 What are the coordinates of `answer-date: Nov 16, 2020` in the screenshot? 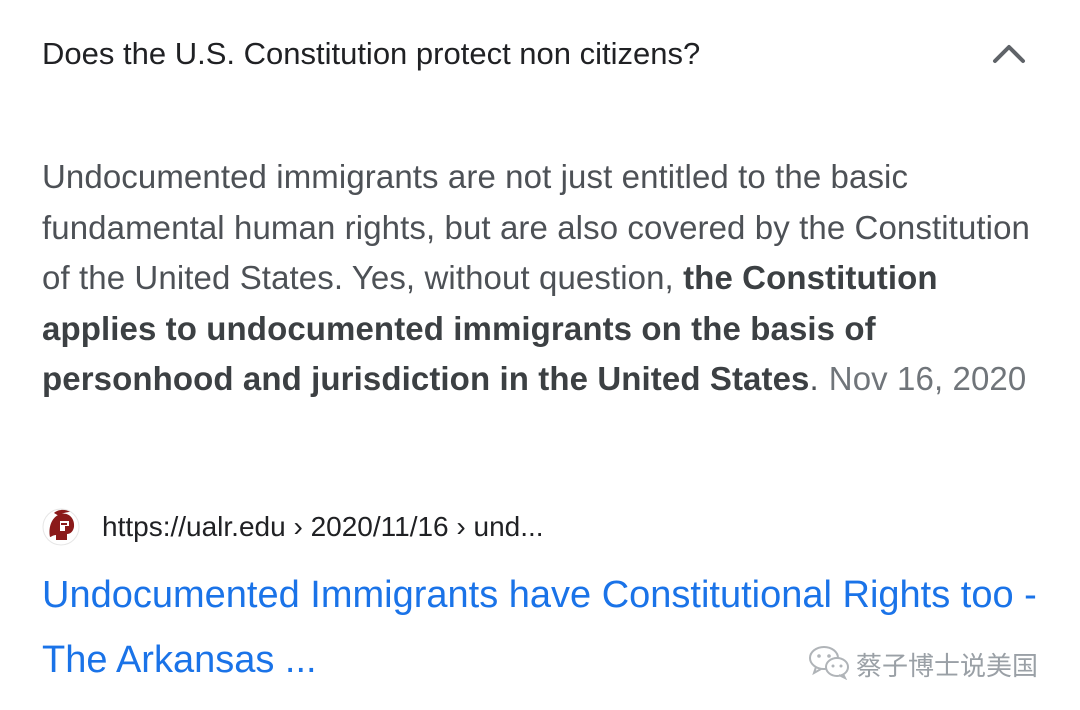 It's located at (927, 378).